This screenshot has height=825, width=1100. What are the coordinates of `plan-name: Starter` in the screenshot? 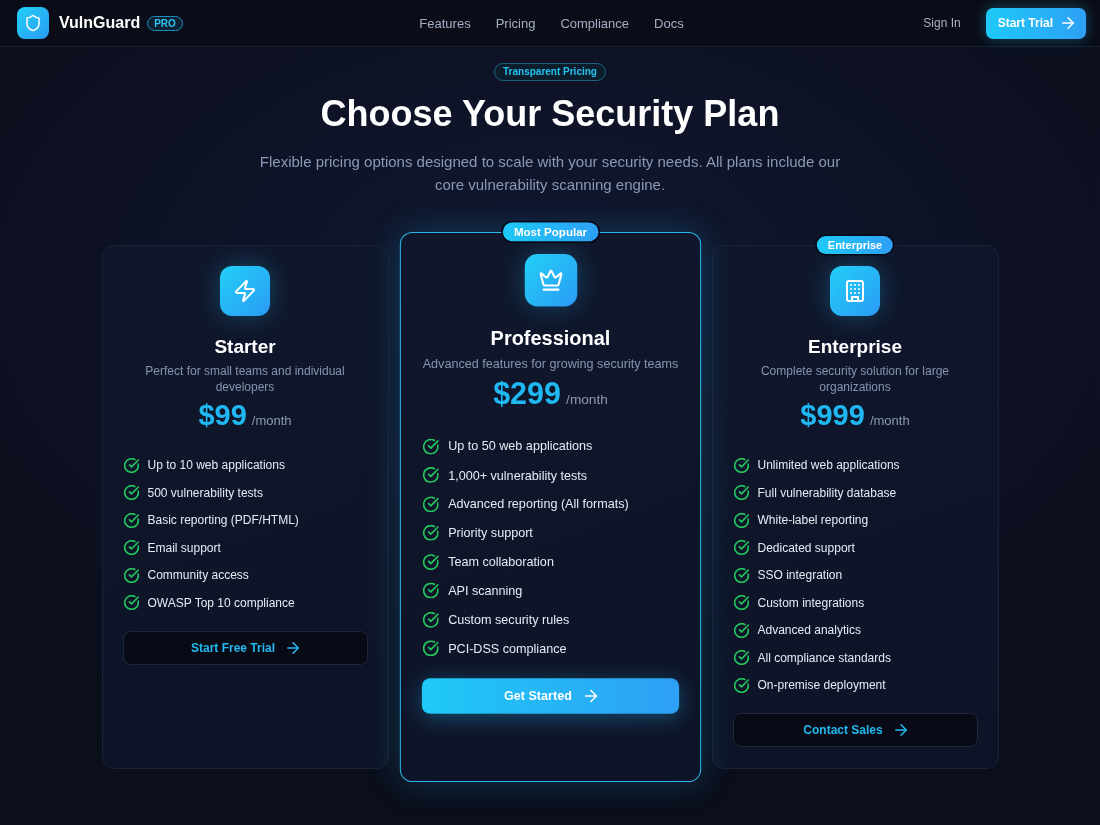 It's located at (245, 347).